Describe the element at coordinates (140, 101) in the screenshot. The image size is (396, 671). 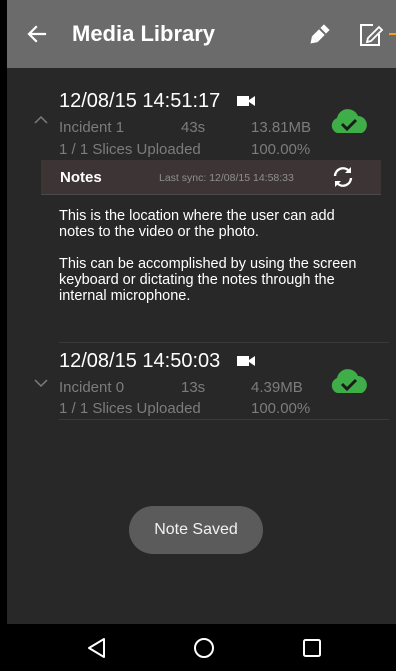
I see `media-datetime: 12/08/15 14:51:17` at that location.